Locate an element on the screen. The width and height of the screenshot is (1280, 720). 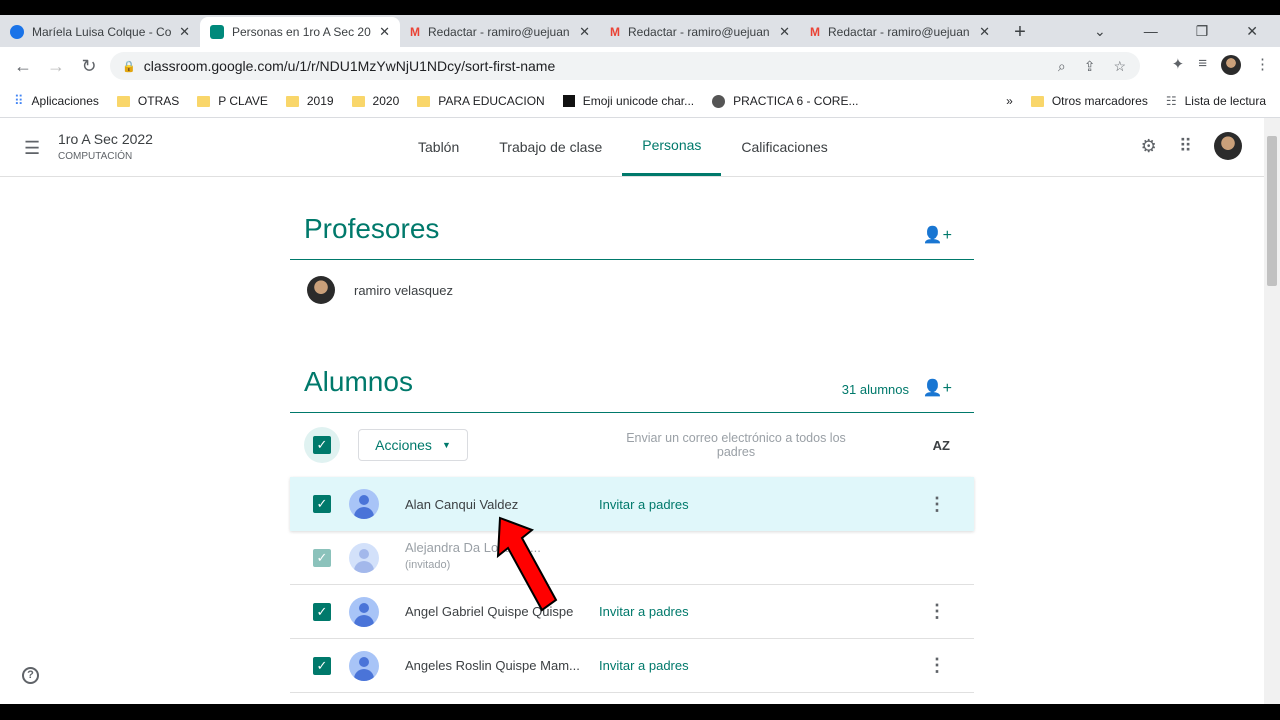
restore-icon: ❐ is located at coordinates (1202, 32).